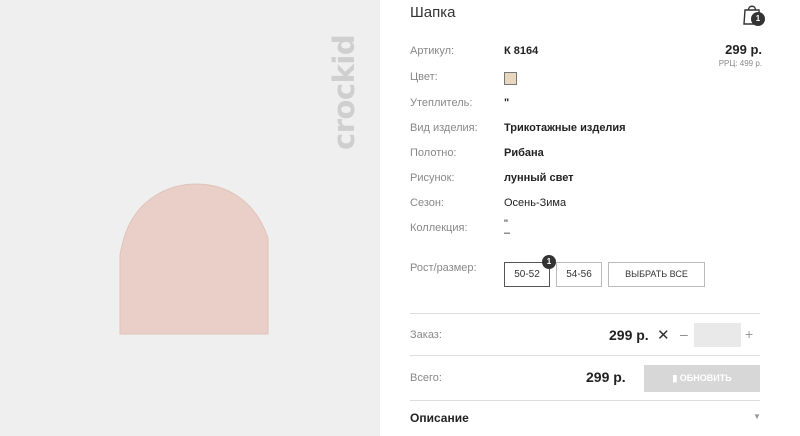 The height and width of the screenshot is (436, 800). What do you see at coordinates (524, 153) in the screenshot?
I see `attr-value-fabric: Рибана` at bounding box center [524, 153].